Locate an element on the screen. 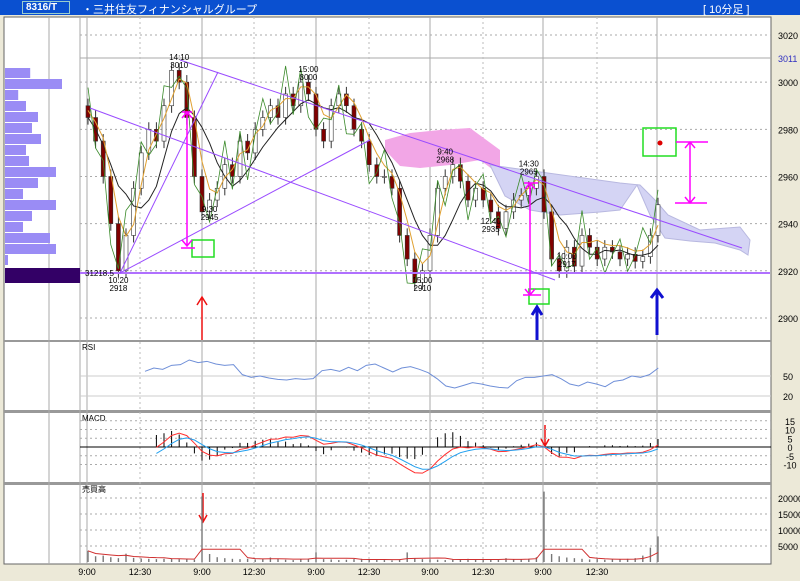 The image size is (800, 581). price-tick-label: 2960 is located at coordinates (788, 177).